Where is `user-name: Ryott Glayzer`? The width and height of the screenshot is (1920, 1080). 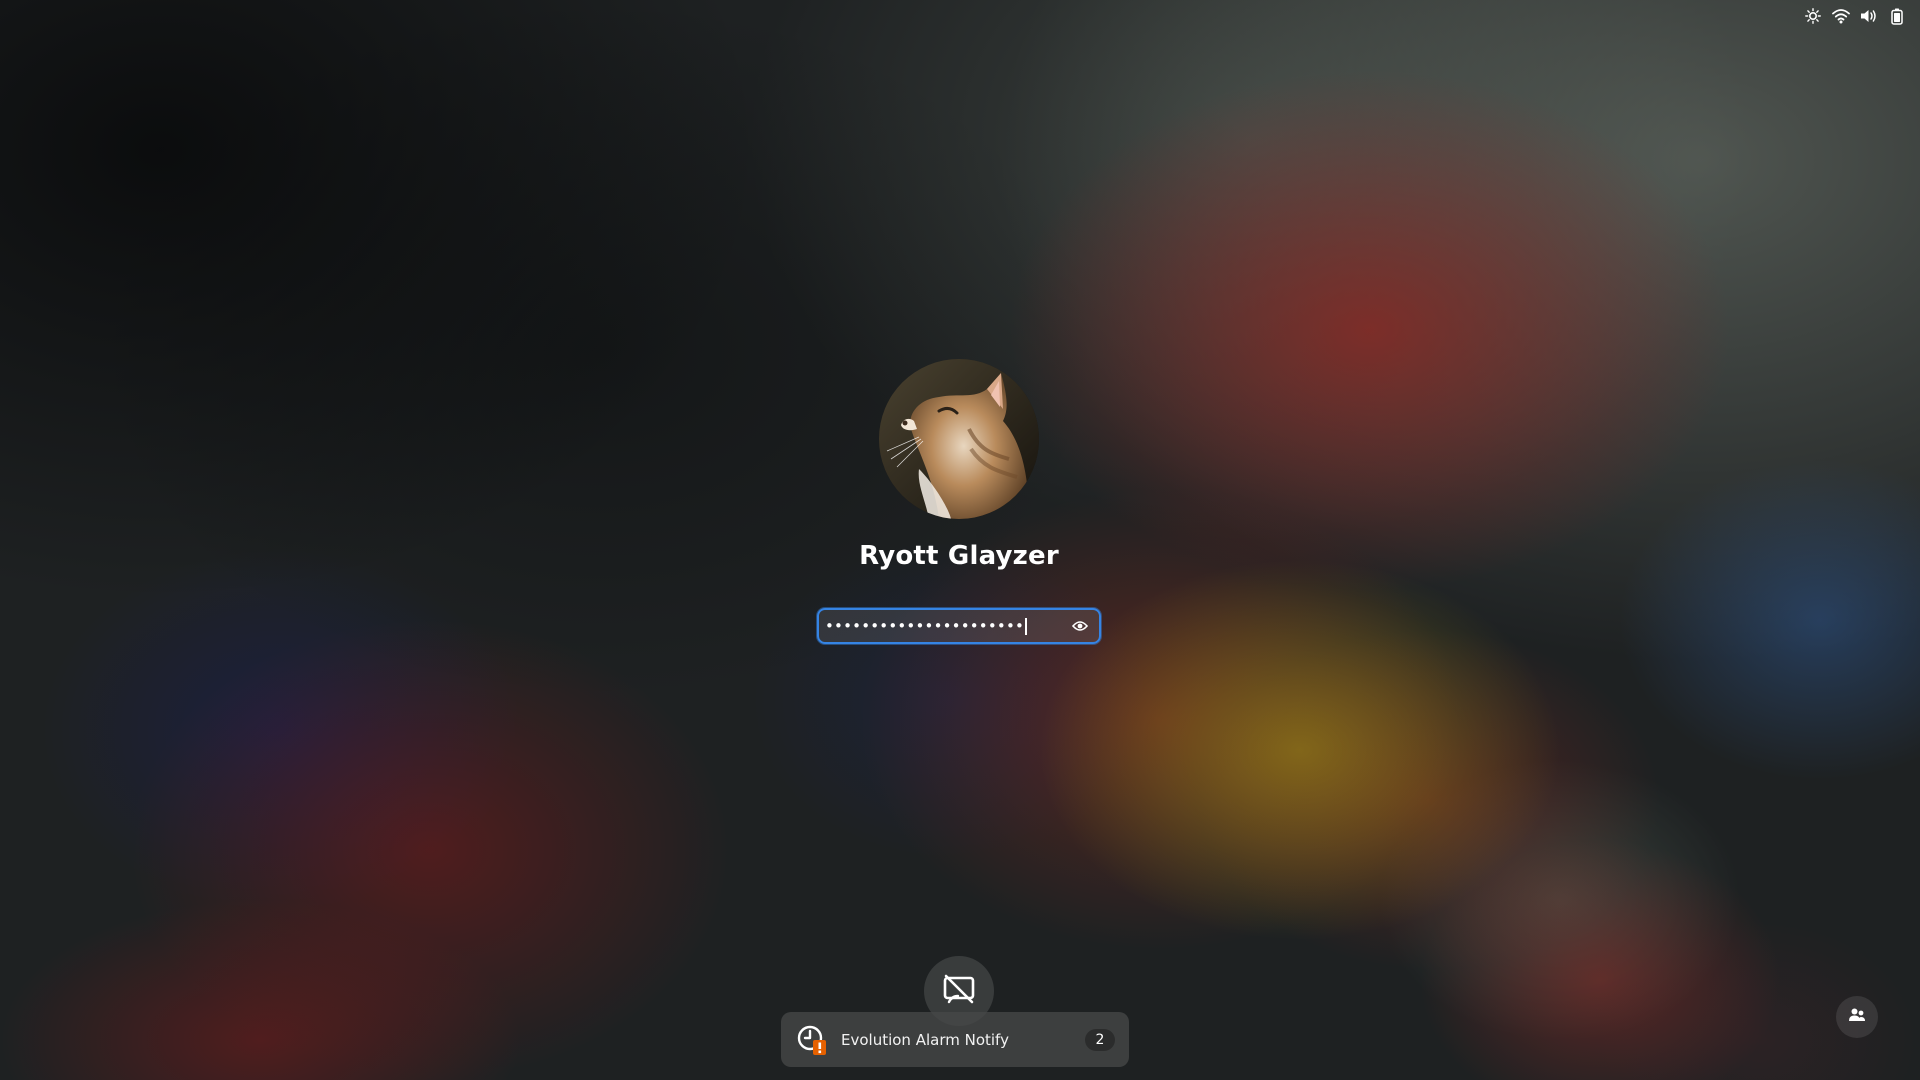
user-name: Ryott Glayzer is located at coordinates (959, 556).